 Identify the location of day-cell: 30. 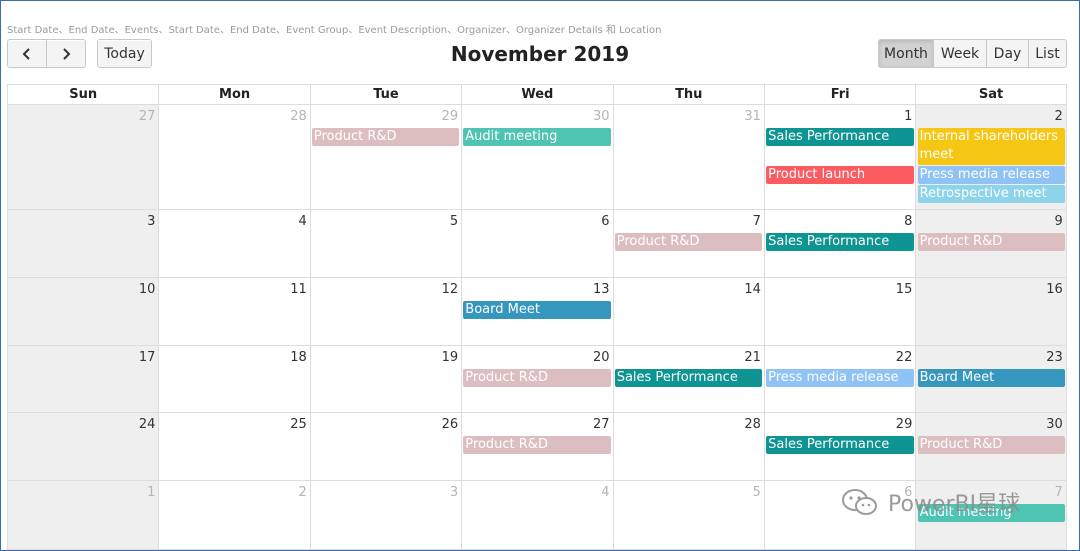
(536, 157).